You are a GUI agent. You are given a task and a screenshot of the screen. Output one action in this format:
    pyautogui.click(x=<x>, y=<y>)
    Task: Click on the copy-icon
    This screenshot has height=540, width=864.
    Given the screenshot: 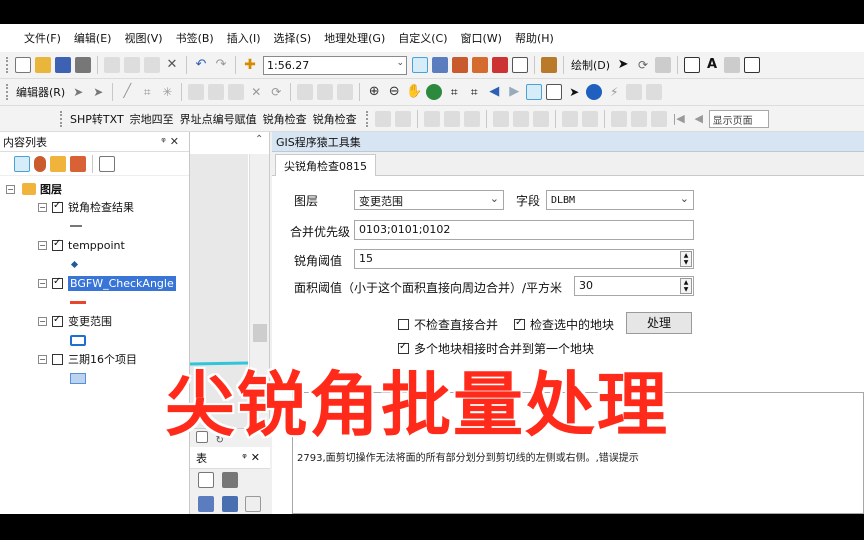 What is the action you would take?
    pyautogui.click(x=132, y=65)
    